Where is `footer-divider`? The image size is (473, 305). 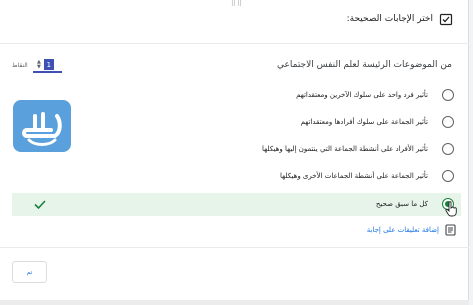 footer-divider is located at coordinates (234, 247).